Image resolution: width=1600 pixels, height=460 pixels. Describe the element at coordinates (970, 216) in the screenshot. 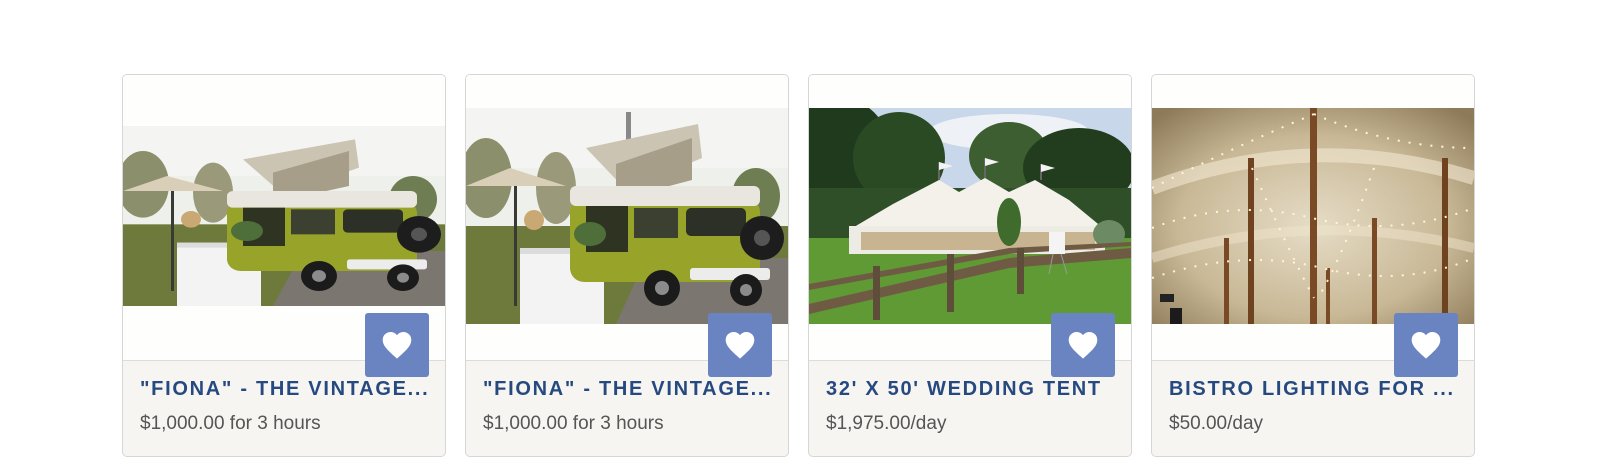

I see `tent-photo` at that location.